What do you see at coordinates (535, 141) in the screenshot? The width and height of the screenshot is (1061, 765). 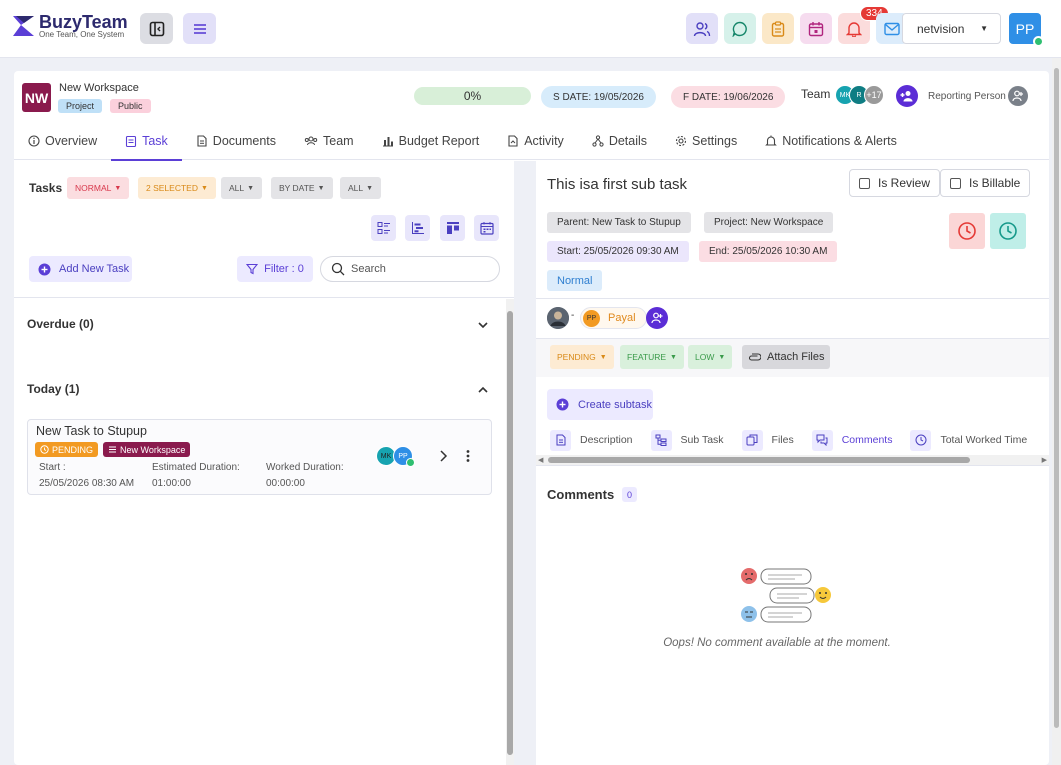 I see `tab-activity: Activity` at bounding box center [535, 141].